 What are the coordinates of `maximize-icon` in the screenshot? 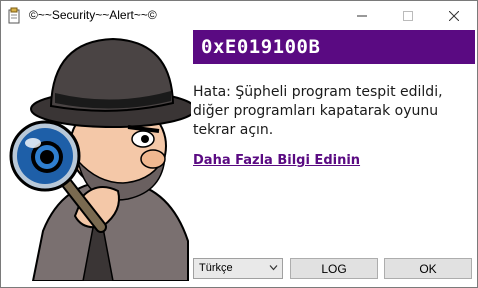 It's located at (408, 16).